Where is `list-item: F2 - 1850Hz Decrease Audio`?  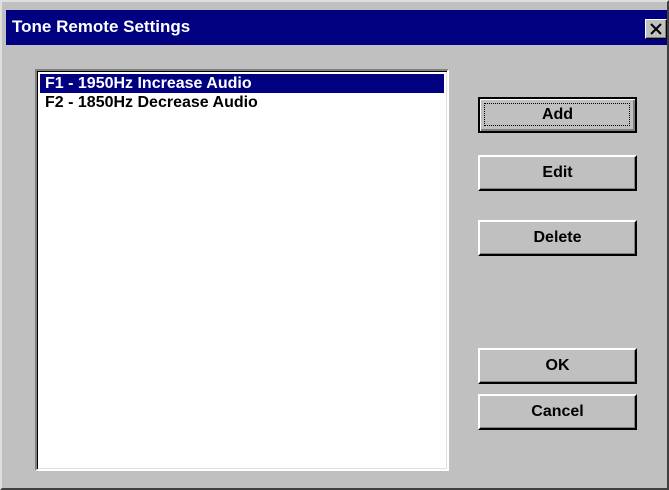 list-item: F2 - 1850Hz Decrease Audio is located at coordinates (242, 102).